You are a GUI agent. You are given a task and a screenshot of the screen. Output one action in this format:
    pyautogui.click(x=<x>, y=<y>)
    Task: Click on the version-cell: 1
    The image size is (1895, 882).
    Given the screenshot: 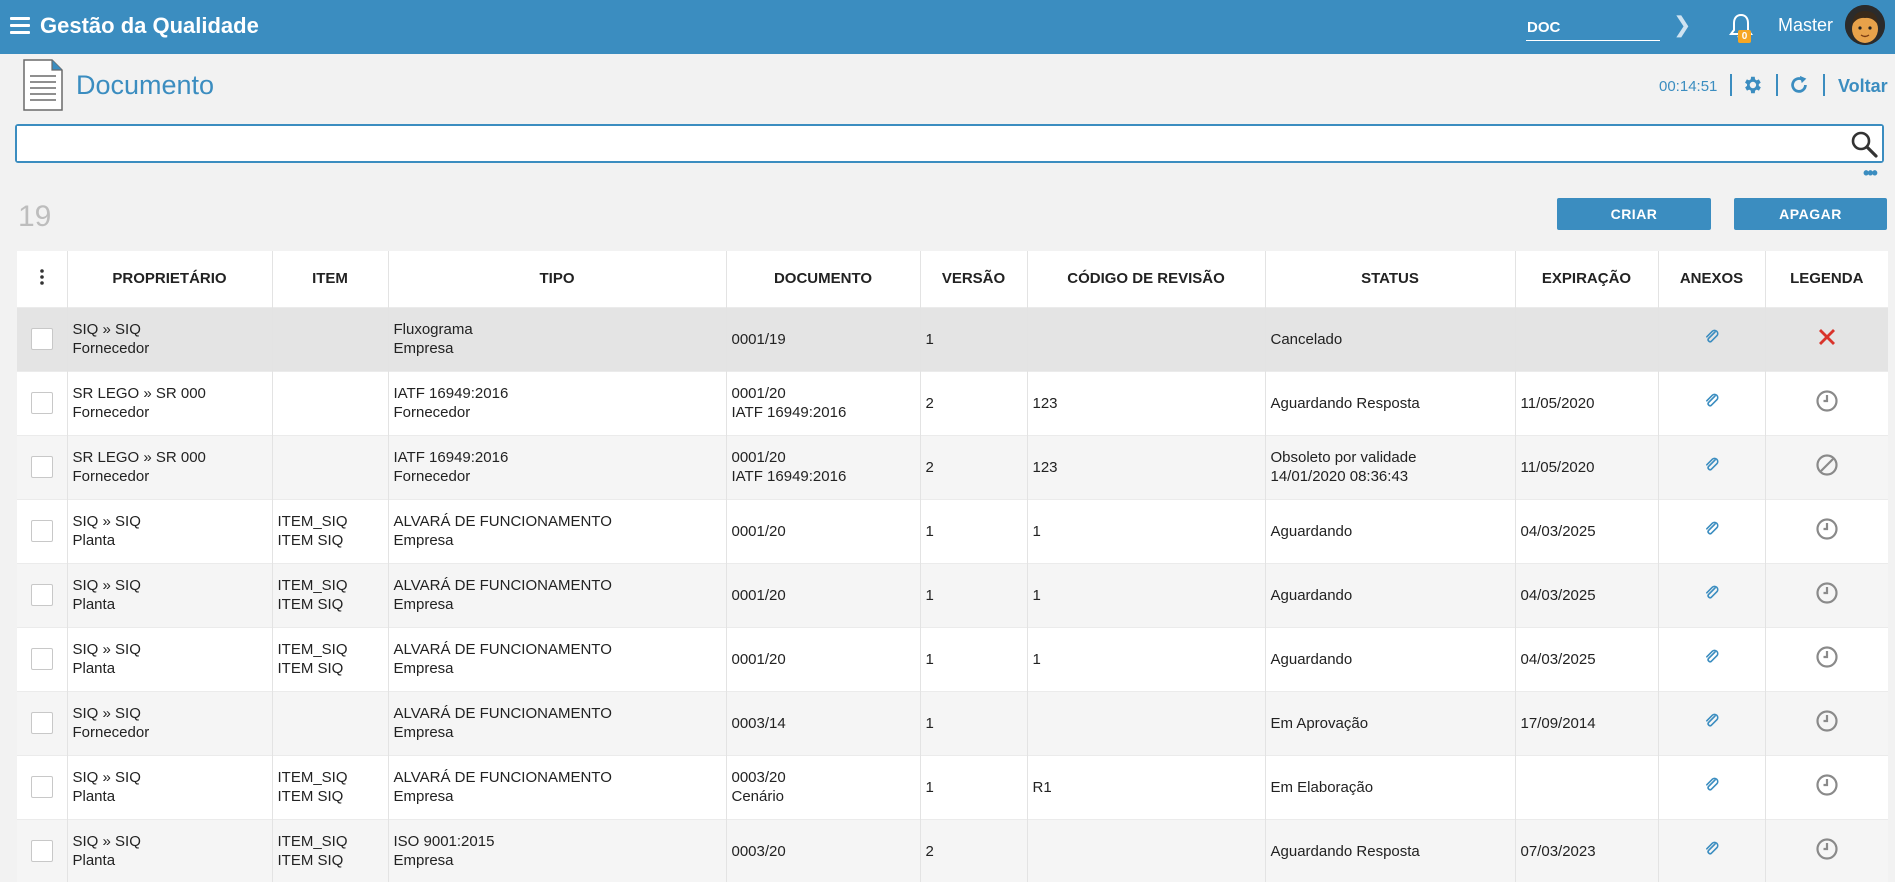 What is the action you would take?
    pyautogui.click(x=974, y=338)
    